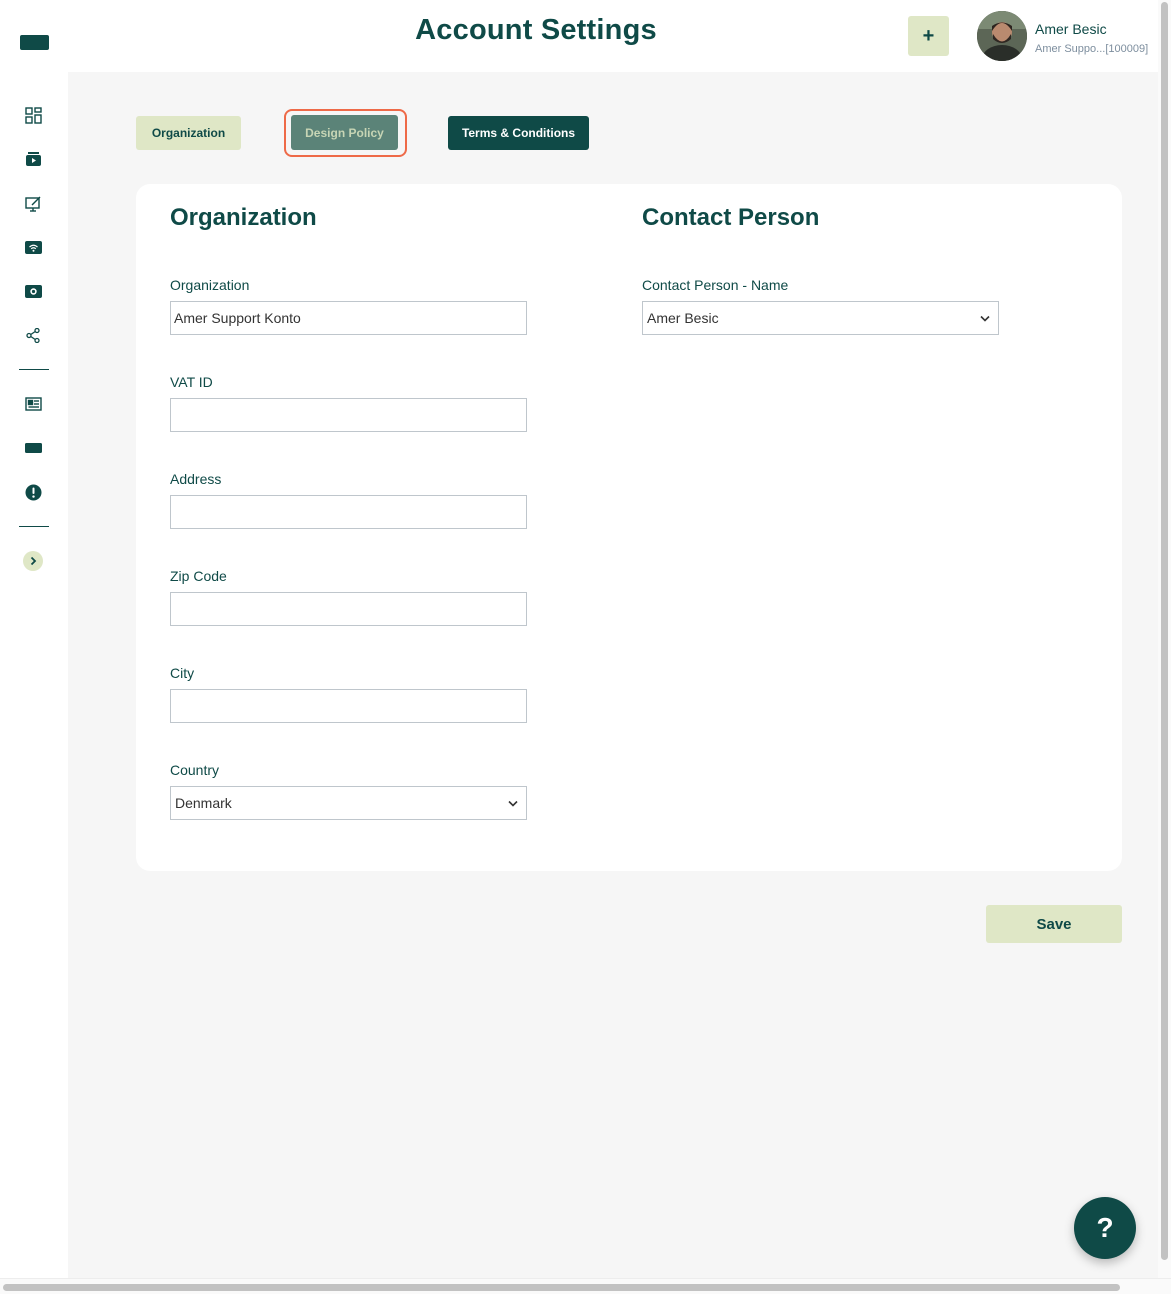  What do you see at coordinates (344, 132) in the screenshot?
I see `tab-design-policy: Design Policy` at bounding box center [344, 132].